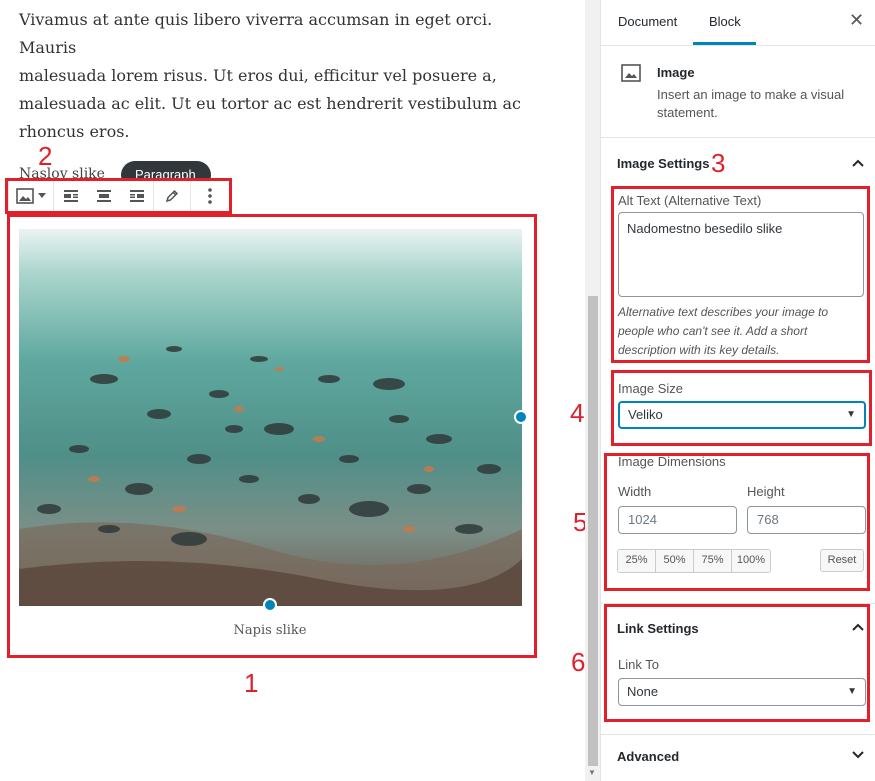 Image resolution: width=875 pixels, height=781 pixels. What do you see at coordinates (742, 692) in the screenshot?
I see `link-to-select: None ▼` at bounding box center [742, 692].